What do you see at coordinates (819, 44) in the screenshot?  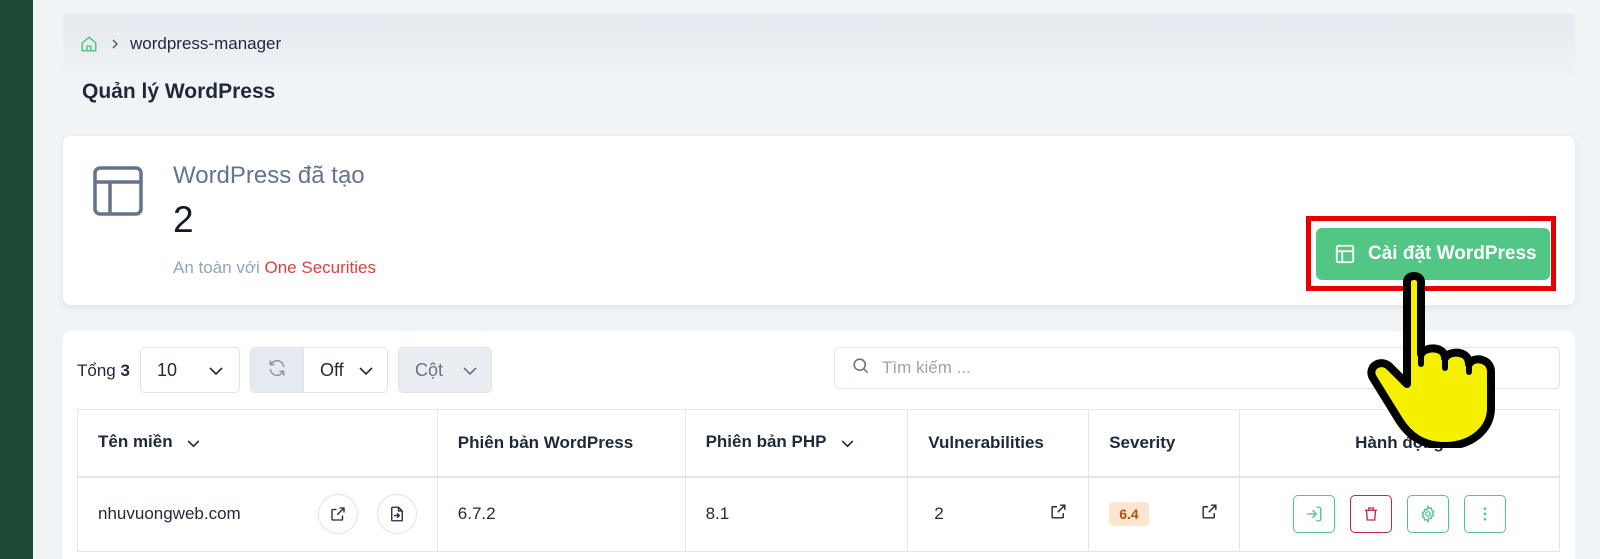 I see `breadcrumb: wordpress-manager` at bounding box center [819, 44].